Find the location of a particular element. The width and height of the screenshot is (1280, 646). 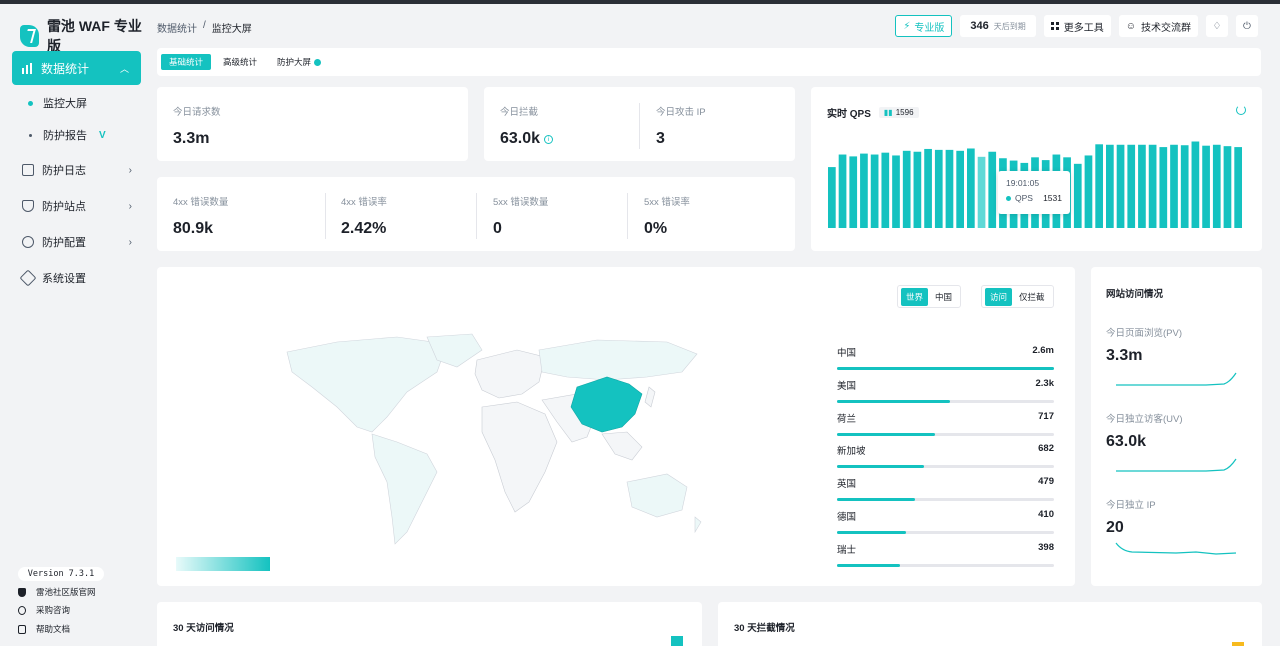

blocks-30d-title: 30 天拦截情况 is located at coordinates (764, 628).